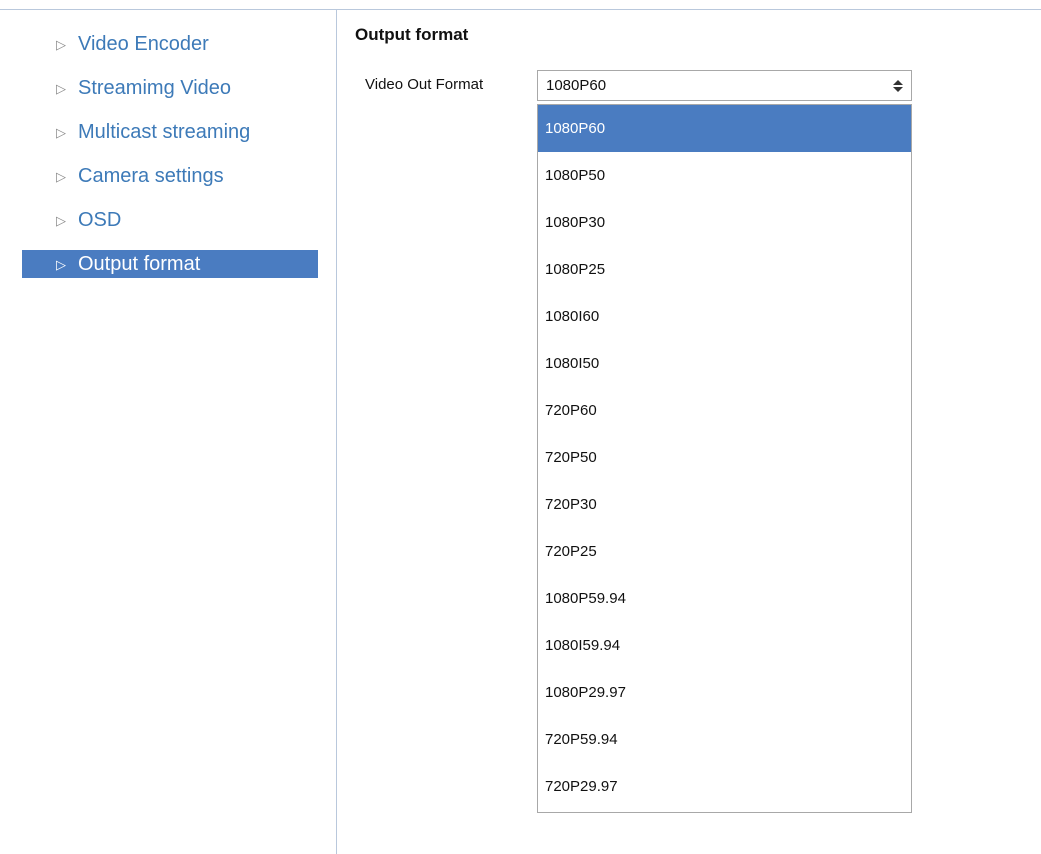 This screenshot has height=854, width=1041. I want to click on option-1080p50: 1080P50, so click(724, 175).